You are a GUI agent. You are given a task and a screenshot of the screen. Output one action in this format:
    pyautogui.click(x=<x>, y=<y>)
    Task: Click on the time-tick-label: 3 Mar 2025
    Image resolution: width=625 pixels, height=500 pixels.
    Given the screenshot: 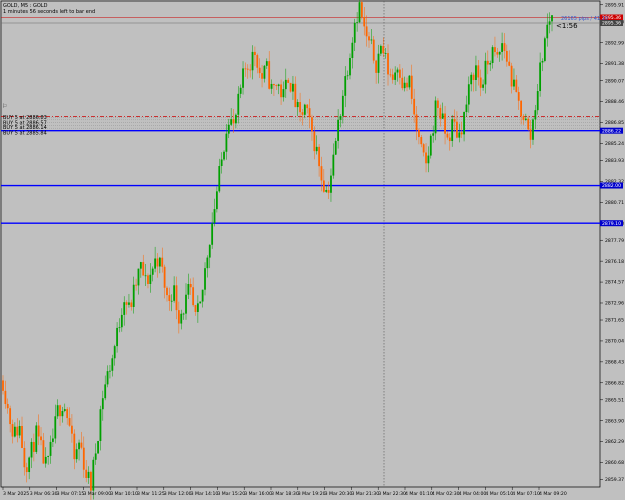 What is the action you would take?
    pyautogui.click(x=16, y=494)
    